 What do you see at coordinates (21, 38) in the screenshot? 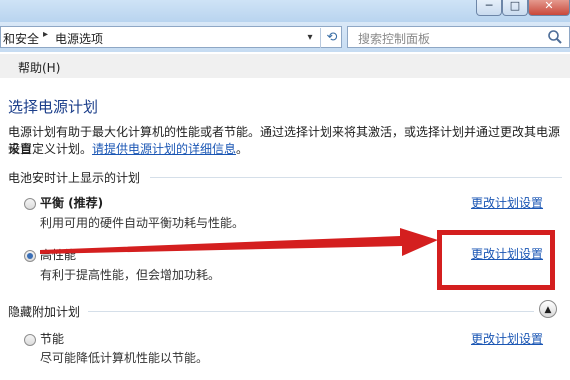
I see `breadcrumb-security: 和安全` at bounding box center [21, 38].